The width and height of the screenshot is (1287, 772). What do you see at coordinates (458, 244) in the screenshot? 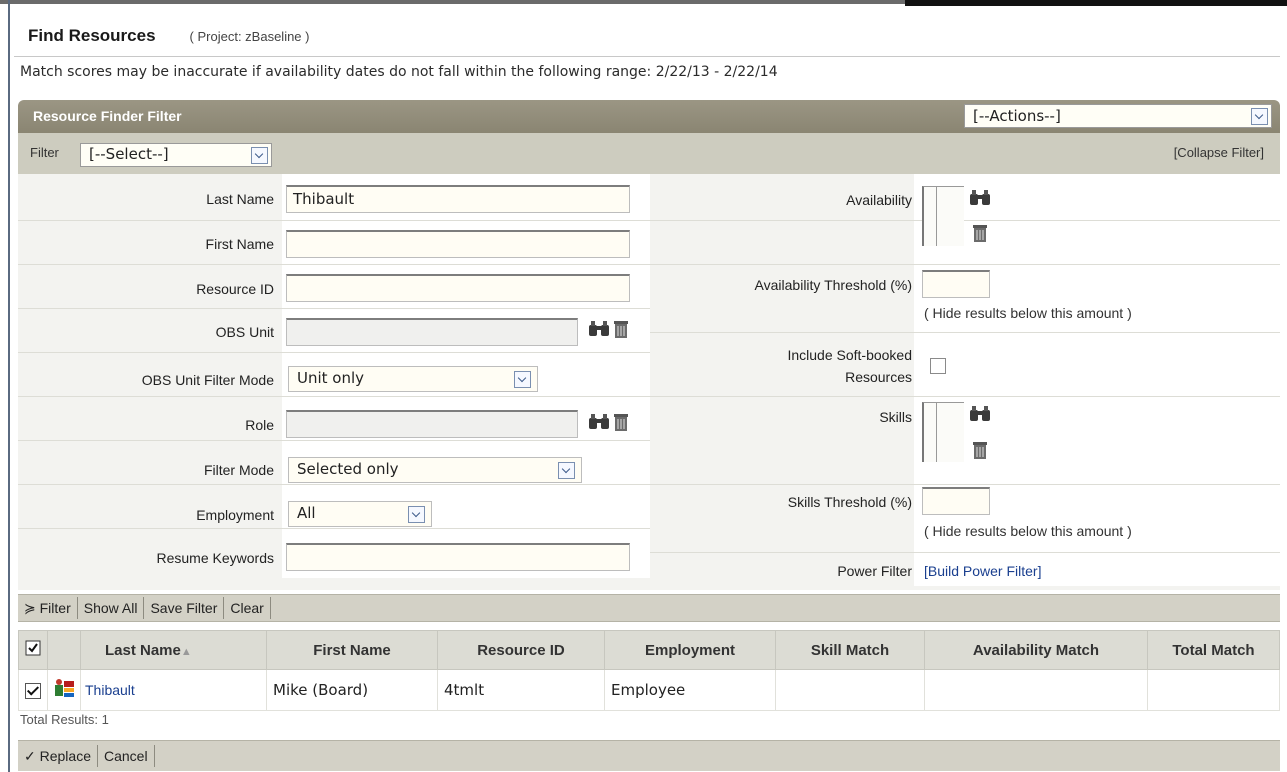
I see `first-name-input` at bounding box center [458, 244].